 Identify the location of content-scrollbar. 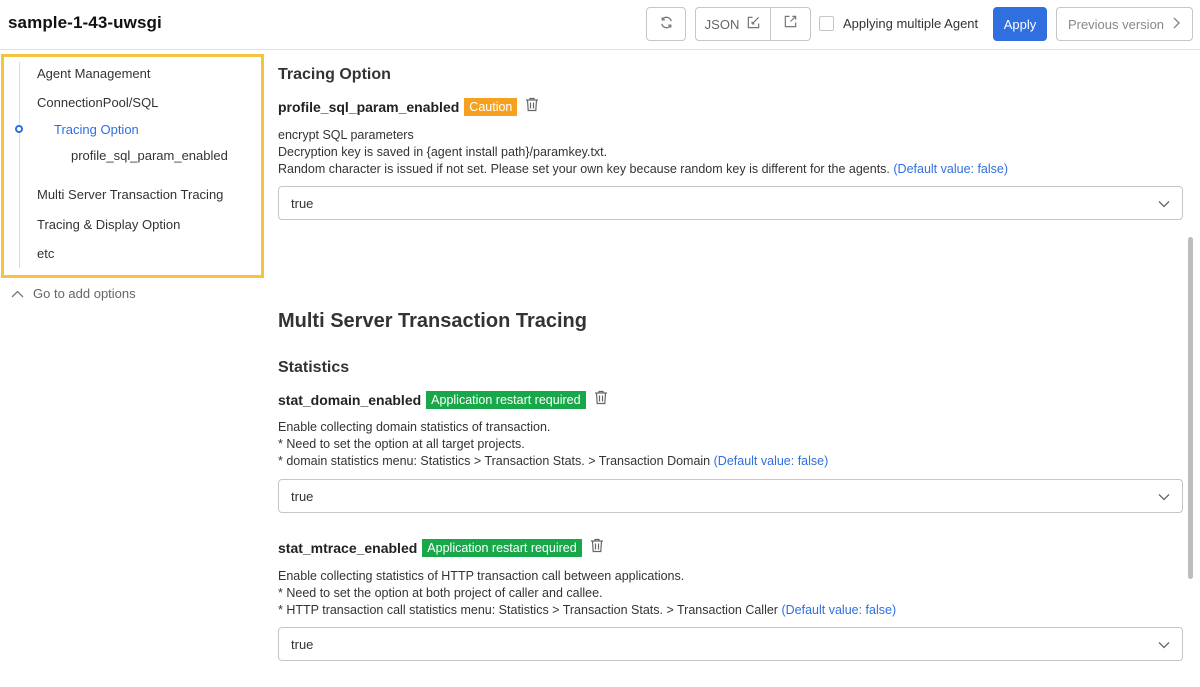
(1190, 408).